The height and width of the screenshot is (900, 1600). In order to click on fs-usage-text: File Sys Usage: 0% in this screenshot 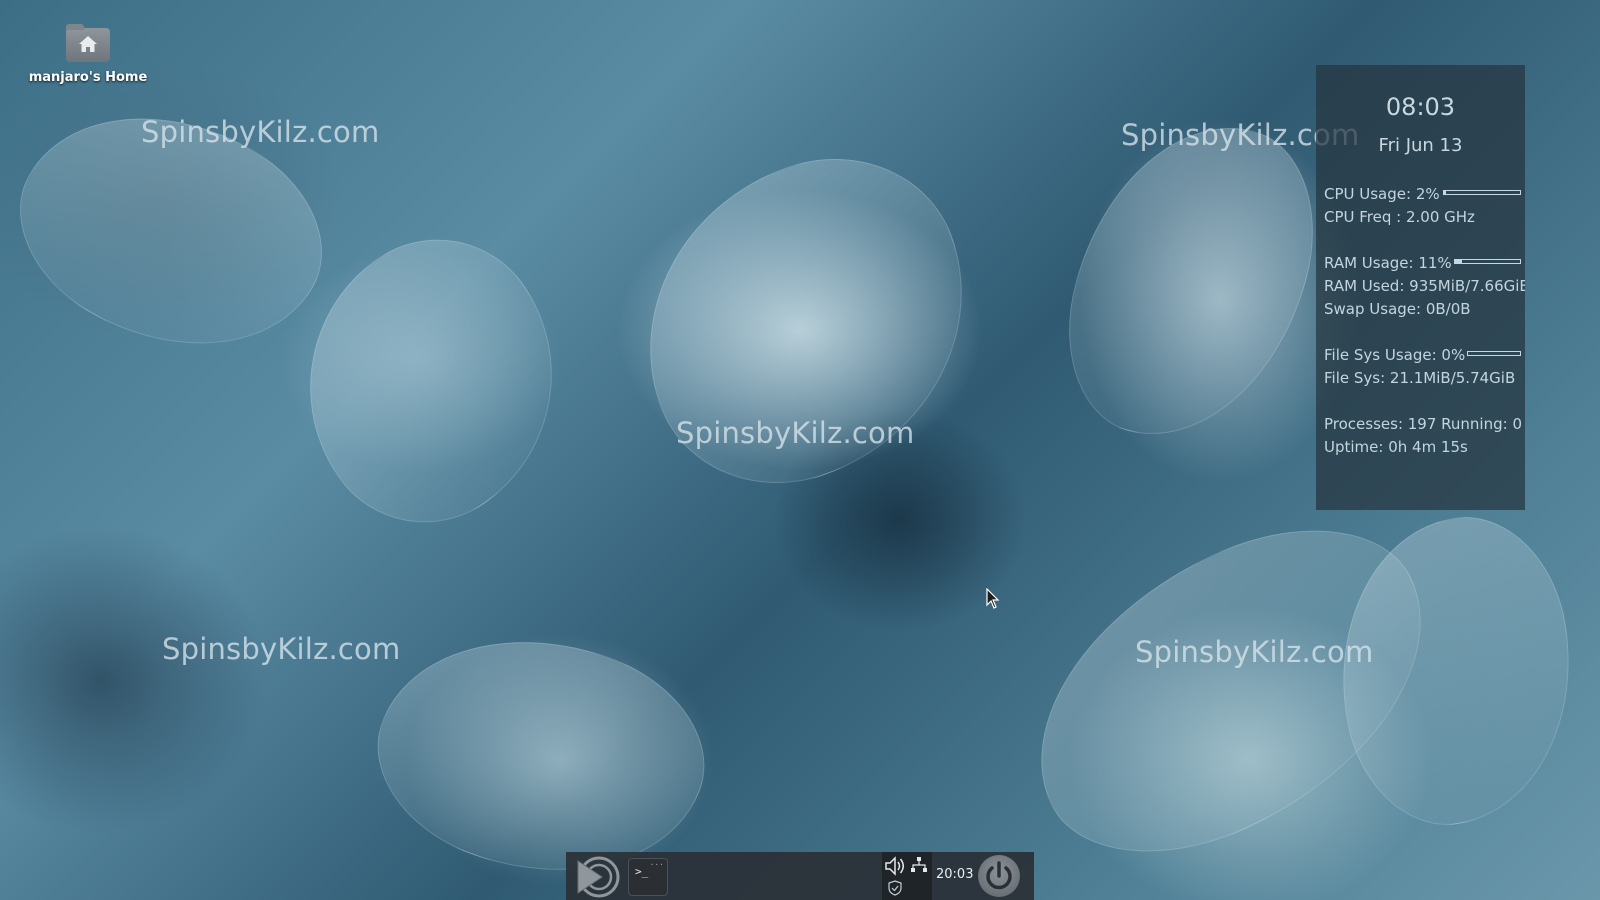, I will do `click(1395, 355)`.